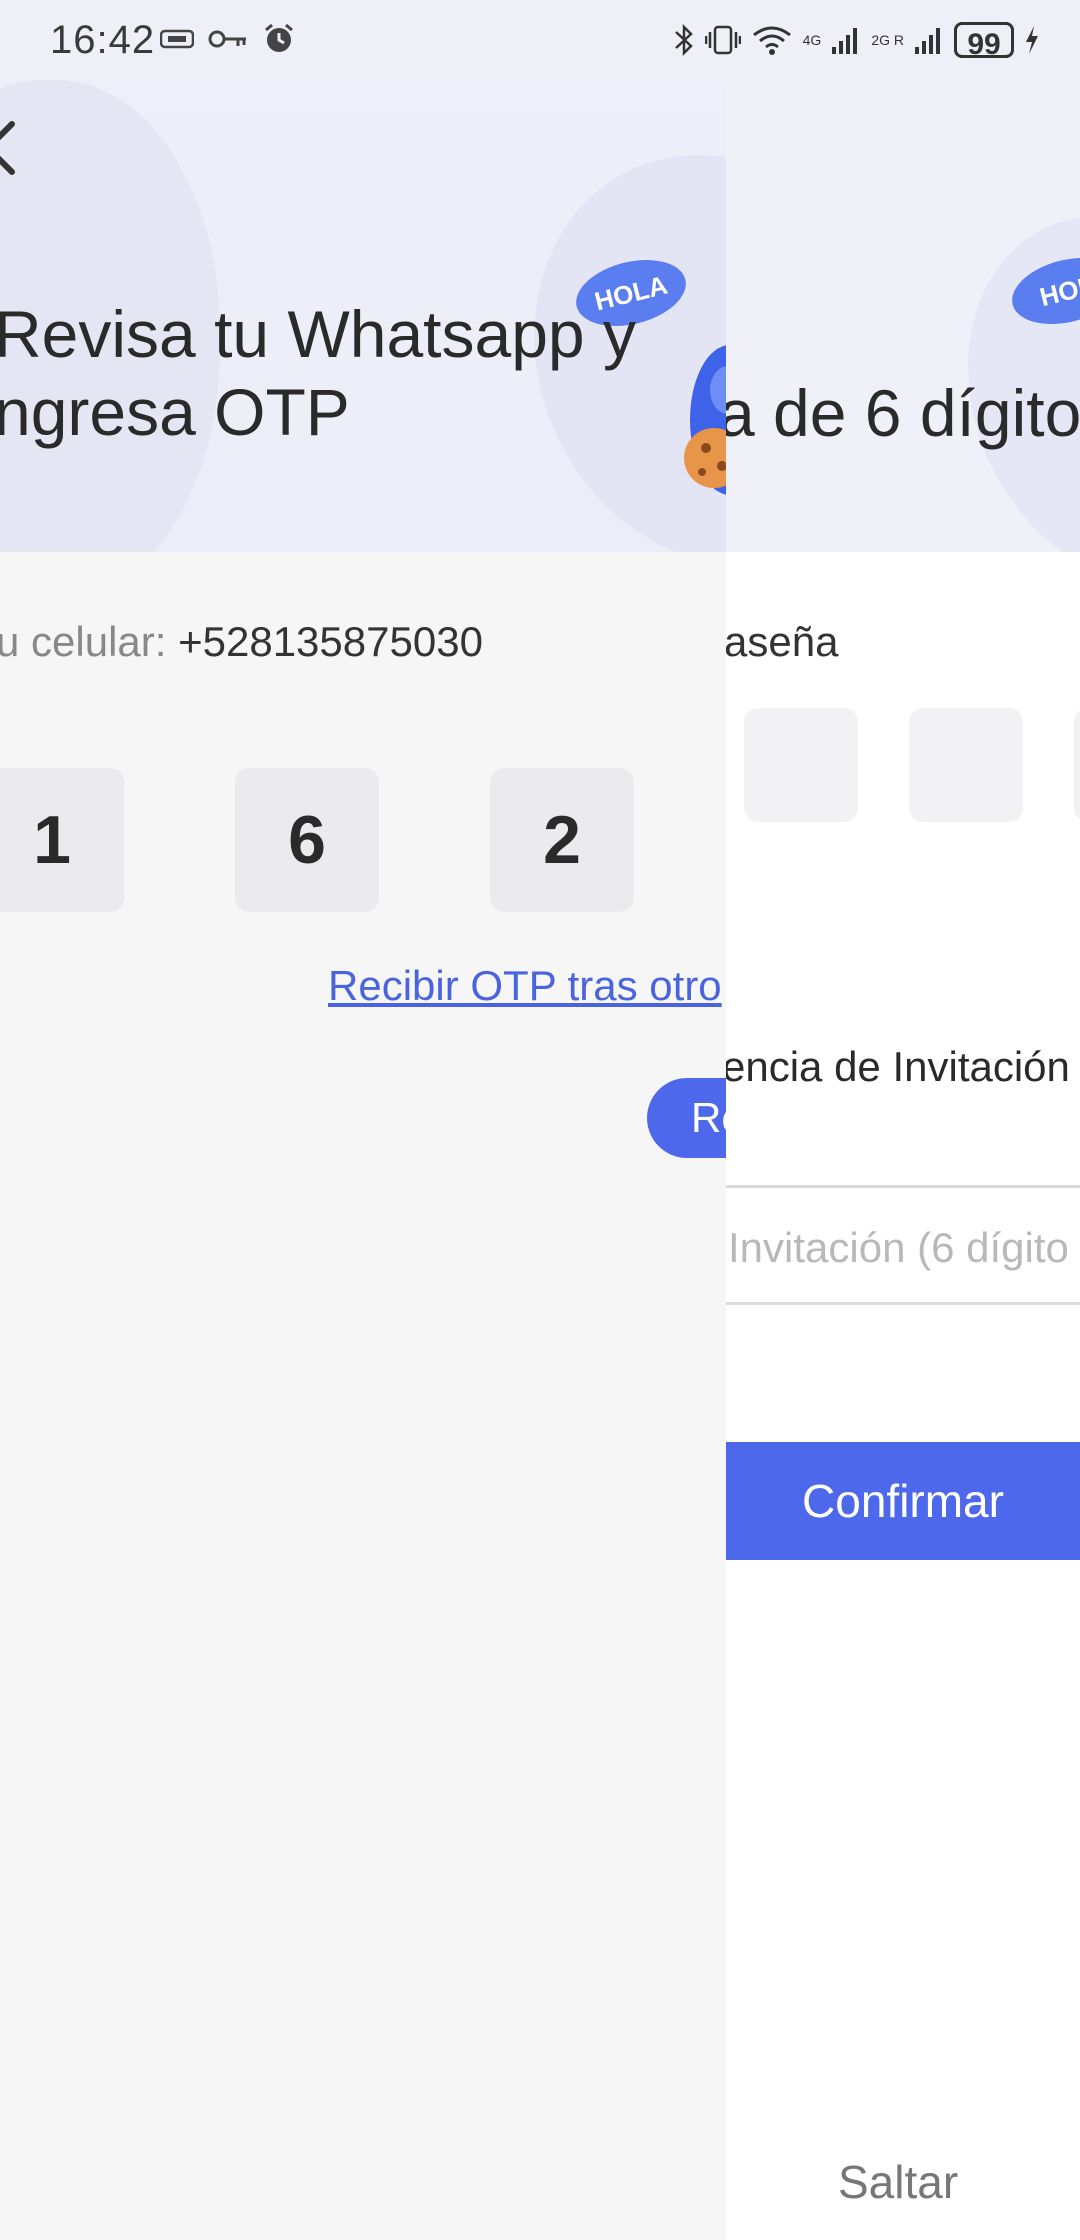 Image resolution: width=1080 pixels, height=2240 pixels. Describe the element at coordinates (705, 420) in the screenshot. I see `mascot-icon` at that location.